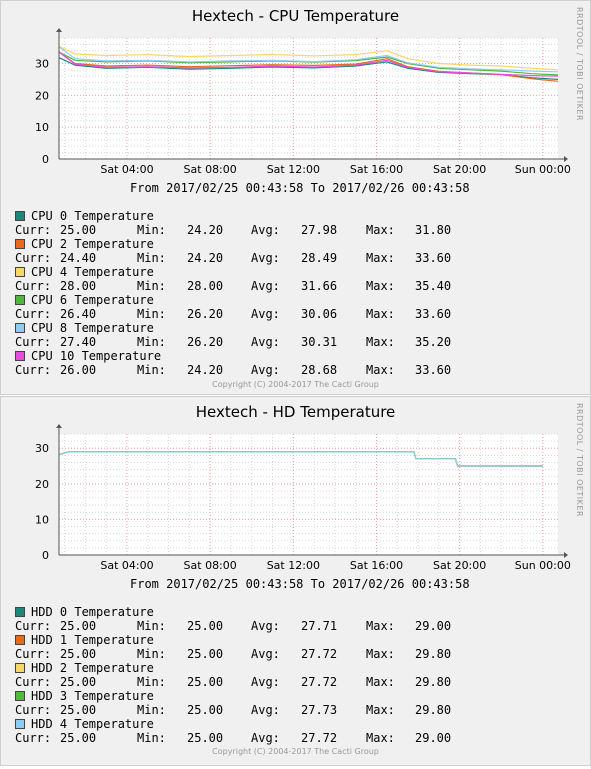 This screenshot has width=591, height=769. I want to click on x-tick-label: Sat 04:00, so click(126, 565).